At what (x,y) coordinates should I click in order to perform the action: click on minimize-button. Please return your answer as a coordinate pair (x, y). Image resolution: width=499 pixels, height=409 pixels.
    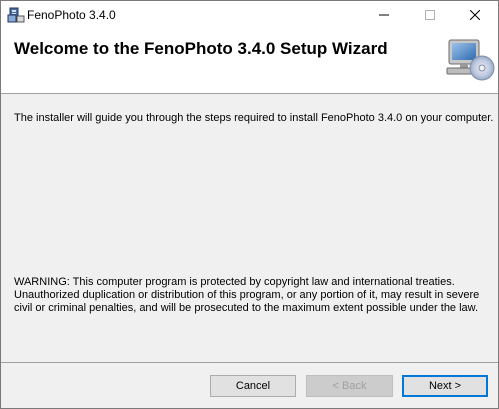
    Looking at the image, I should click on (384, 15).